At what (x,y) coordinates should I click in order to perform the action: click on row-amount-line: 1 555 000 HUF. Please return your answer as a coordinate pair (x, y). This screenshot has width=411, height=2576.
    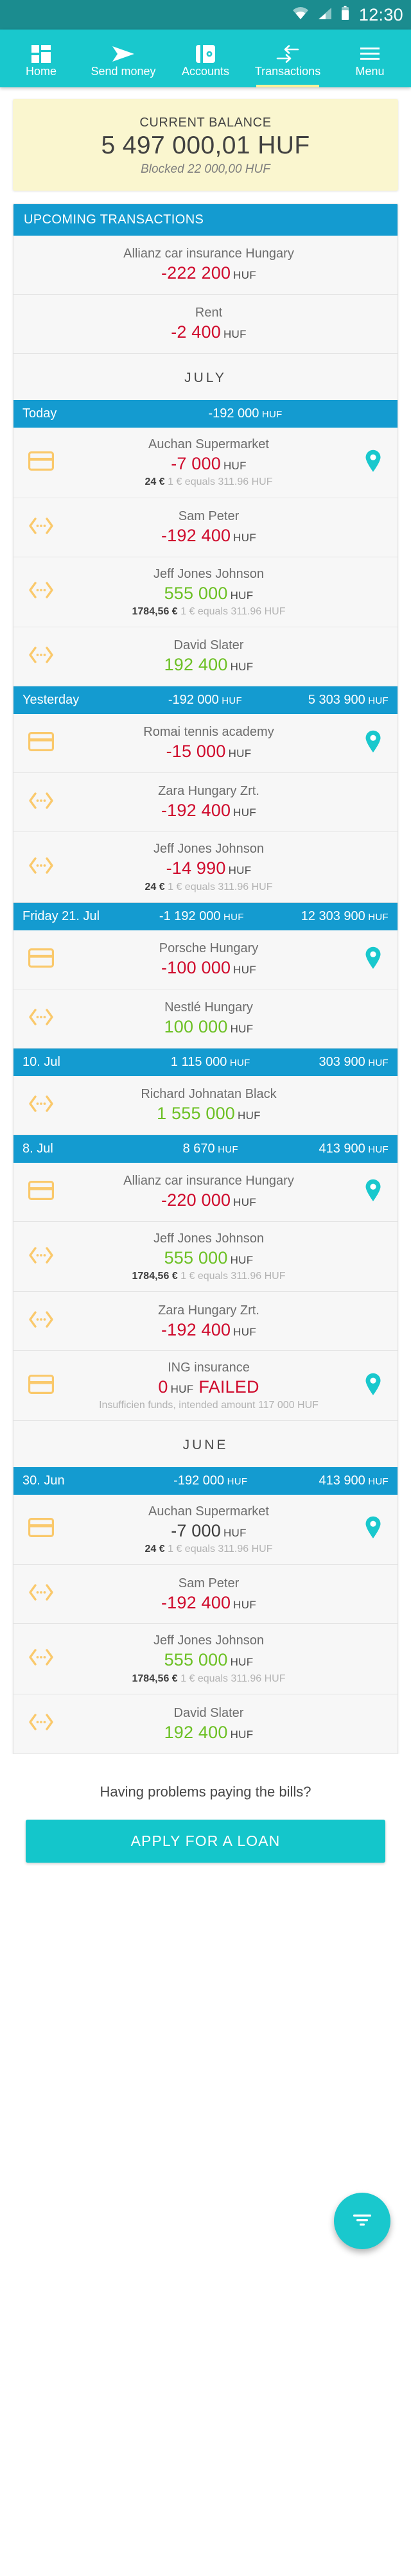
    Looking at the image, I should click on (209, 1113).